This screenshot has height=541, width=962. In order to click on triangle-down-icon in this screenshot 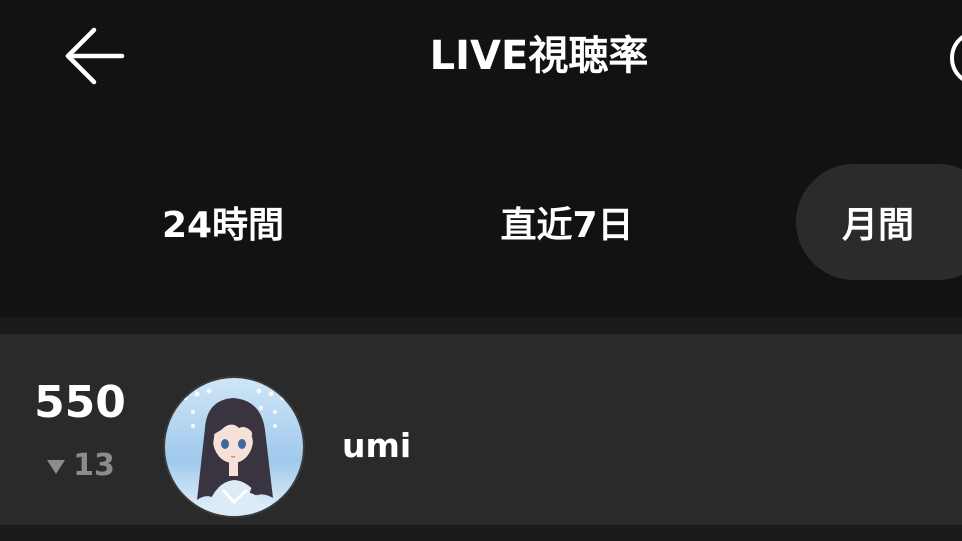, I will do `click(56, 466)`.